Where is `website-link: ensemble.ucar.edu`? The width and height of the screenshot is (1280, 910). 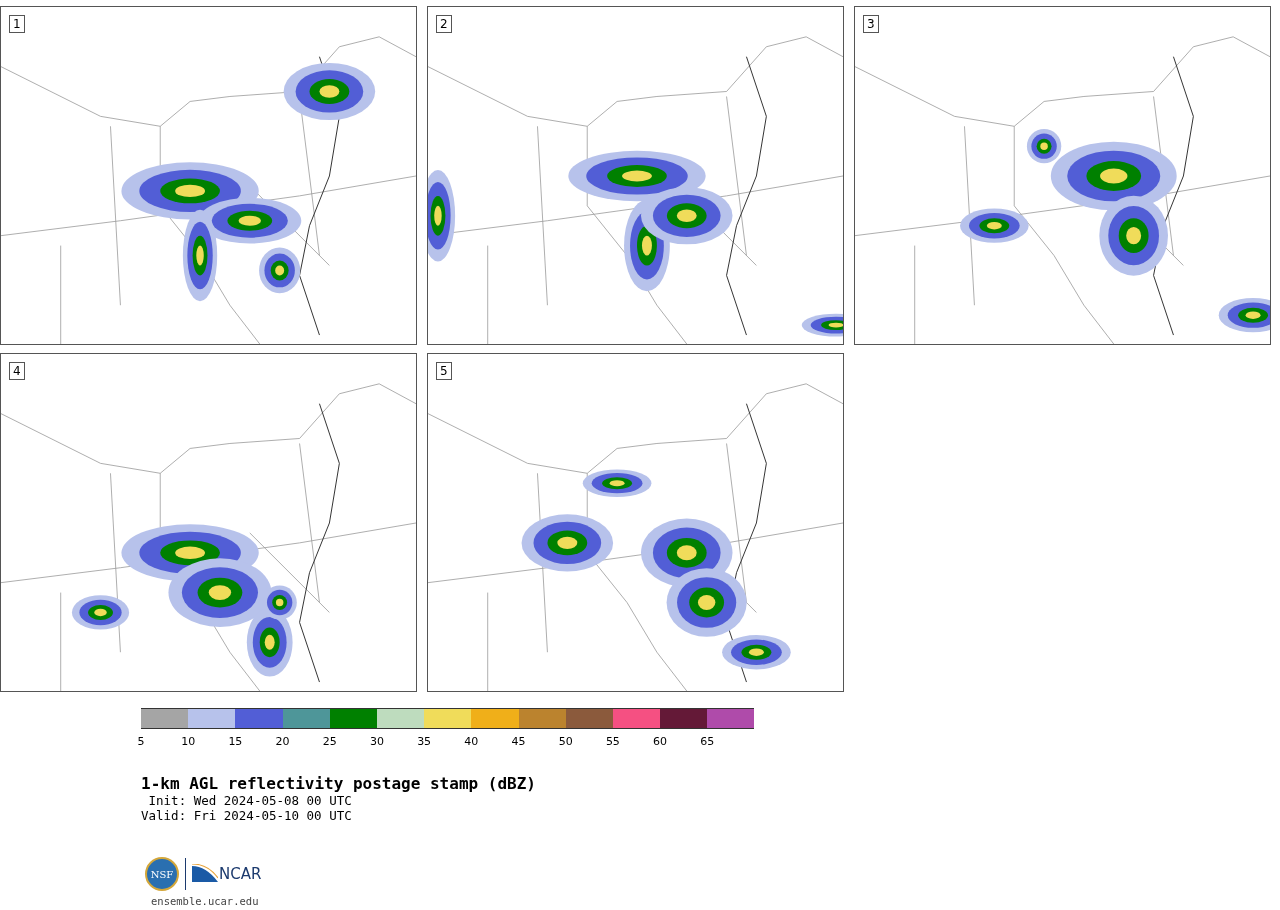
website-link: ensemble.ucar.edu is located at coordinates (715, 901).